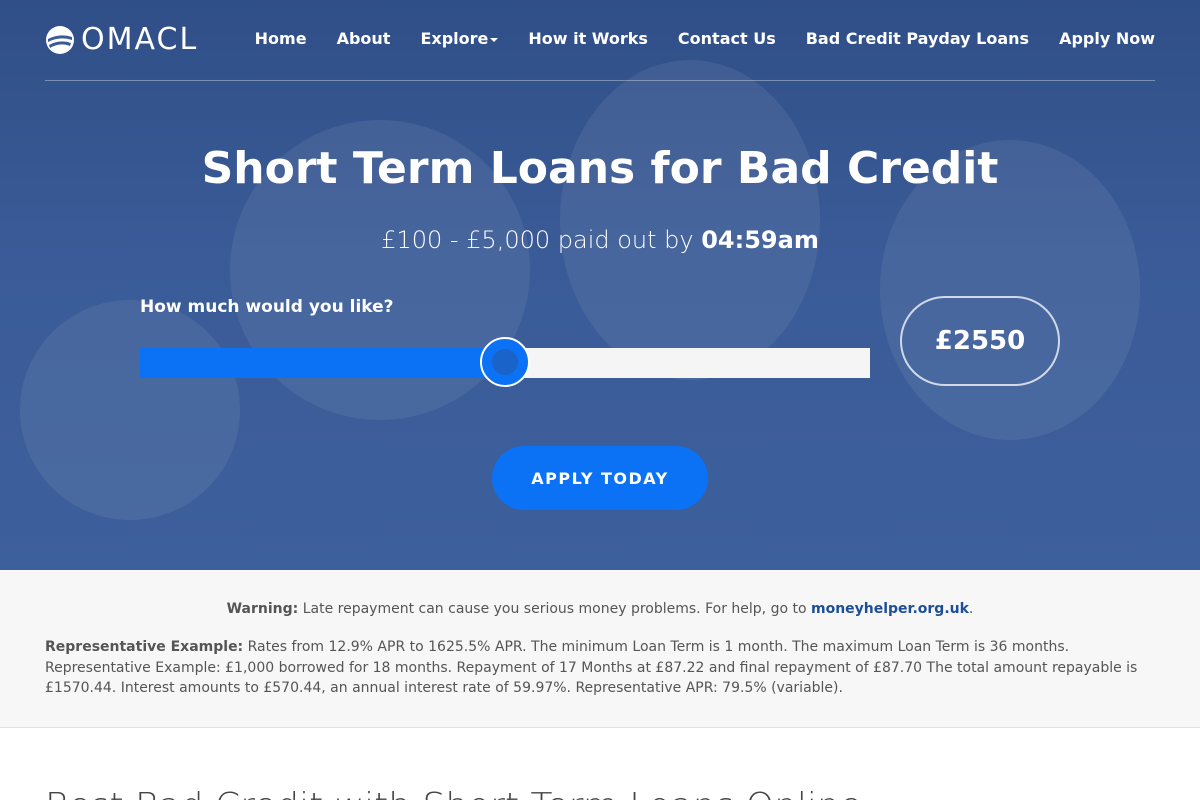 This screenshot has height=800, width=1200. I want to click on nav-home: Home, so click(281, 38).